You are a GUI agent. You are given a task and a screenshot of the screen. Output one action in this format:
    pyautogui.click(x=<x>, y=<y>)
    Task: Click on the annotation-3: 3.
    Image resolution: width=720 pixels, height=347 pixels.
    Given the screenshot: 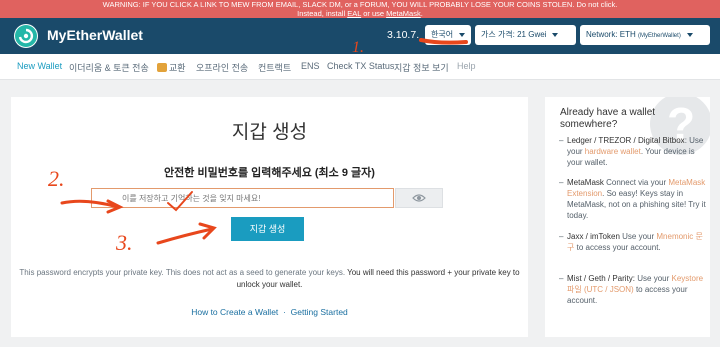 What is the action you would take?
    pyautogui.click(x=124, y=242)
    